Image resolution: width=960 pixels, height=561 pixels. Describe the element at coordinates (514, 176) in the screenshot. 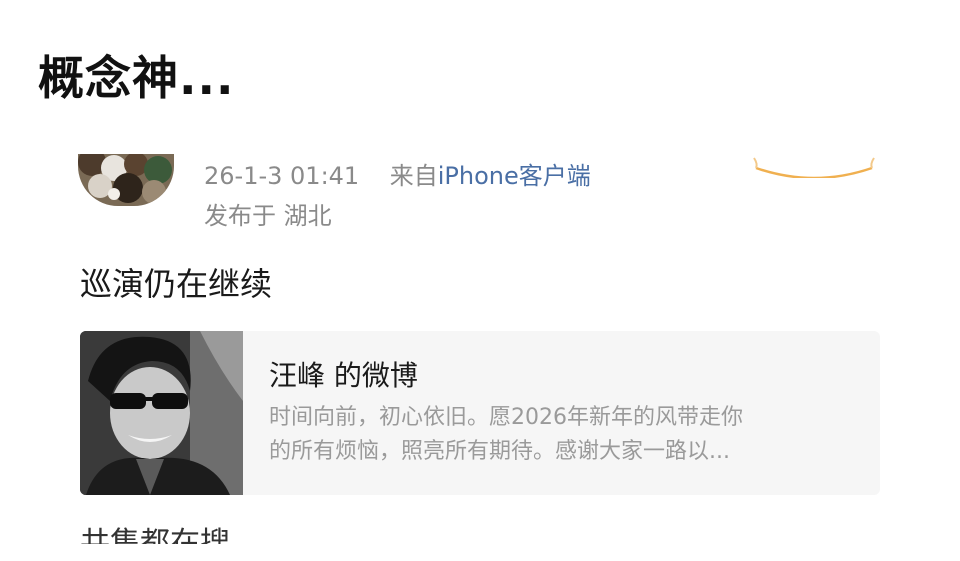

I see `source-link: iPhone客户端` at that location.